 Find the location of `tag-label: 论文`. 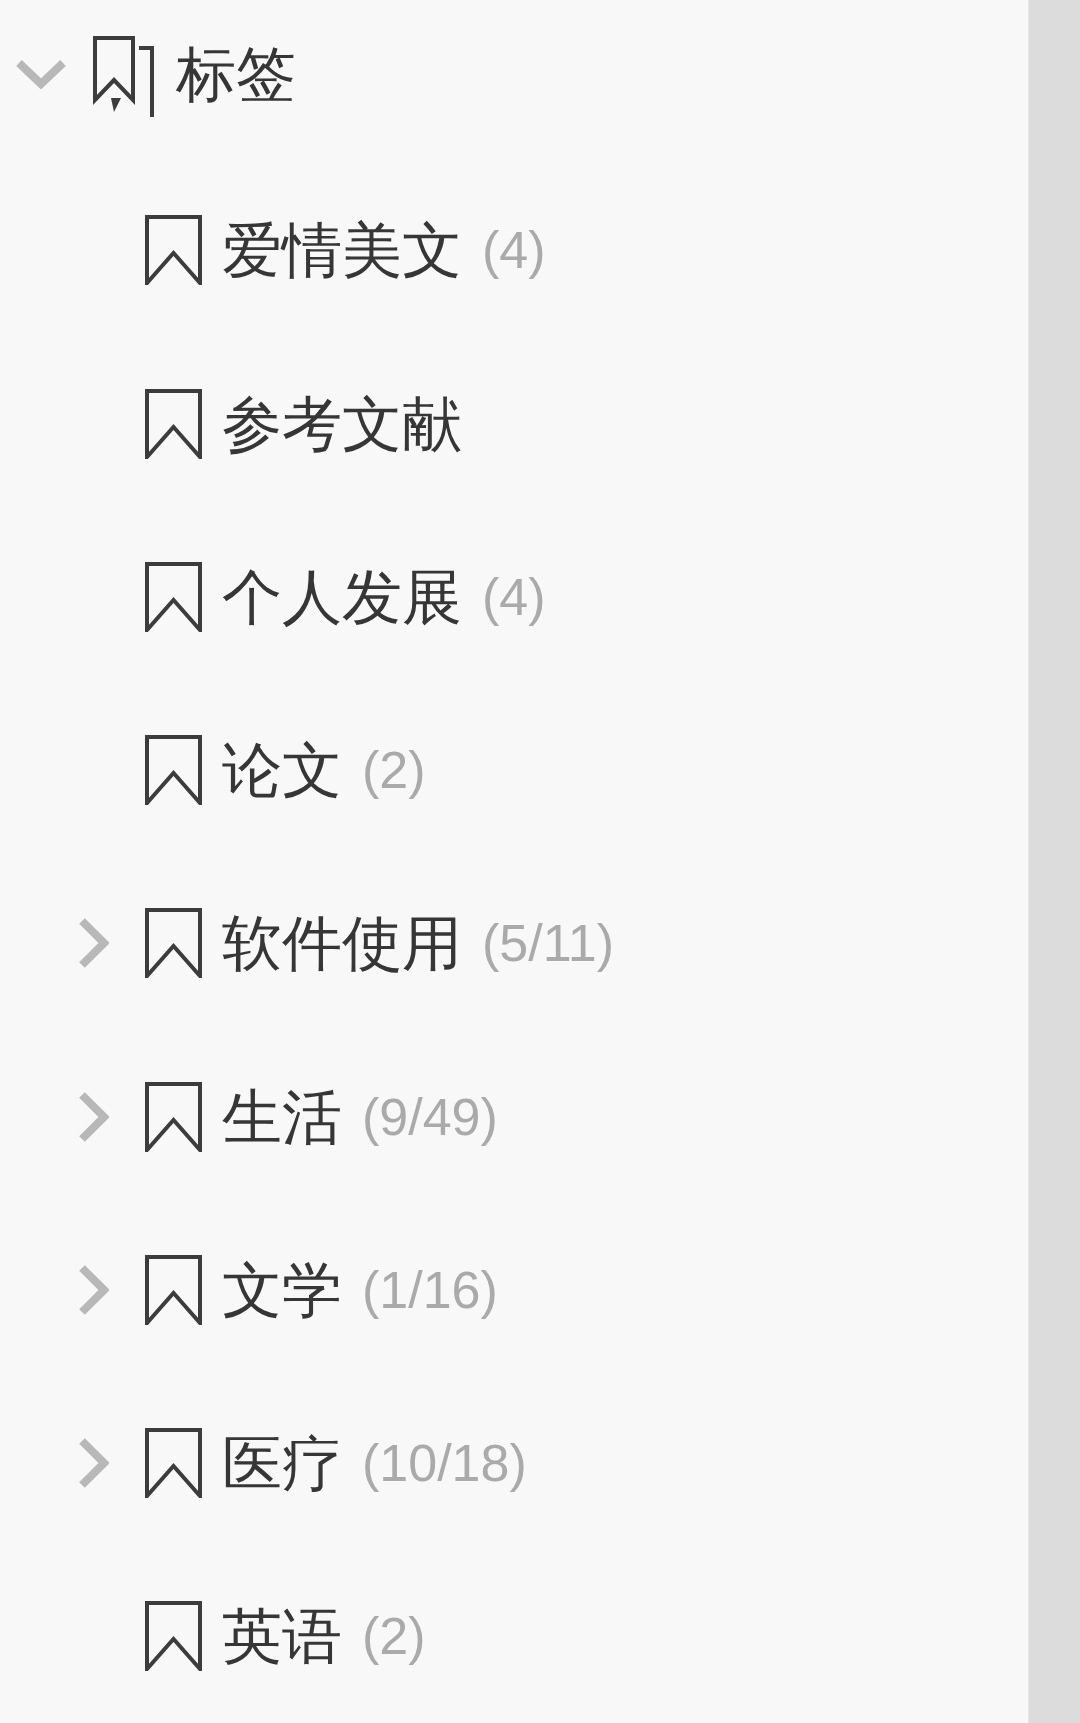

tag-label: 论文 is located at coordinates (282, 770).